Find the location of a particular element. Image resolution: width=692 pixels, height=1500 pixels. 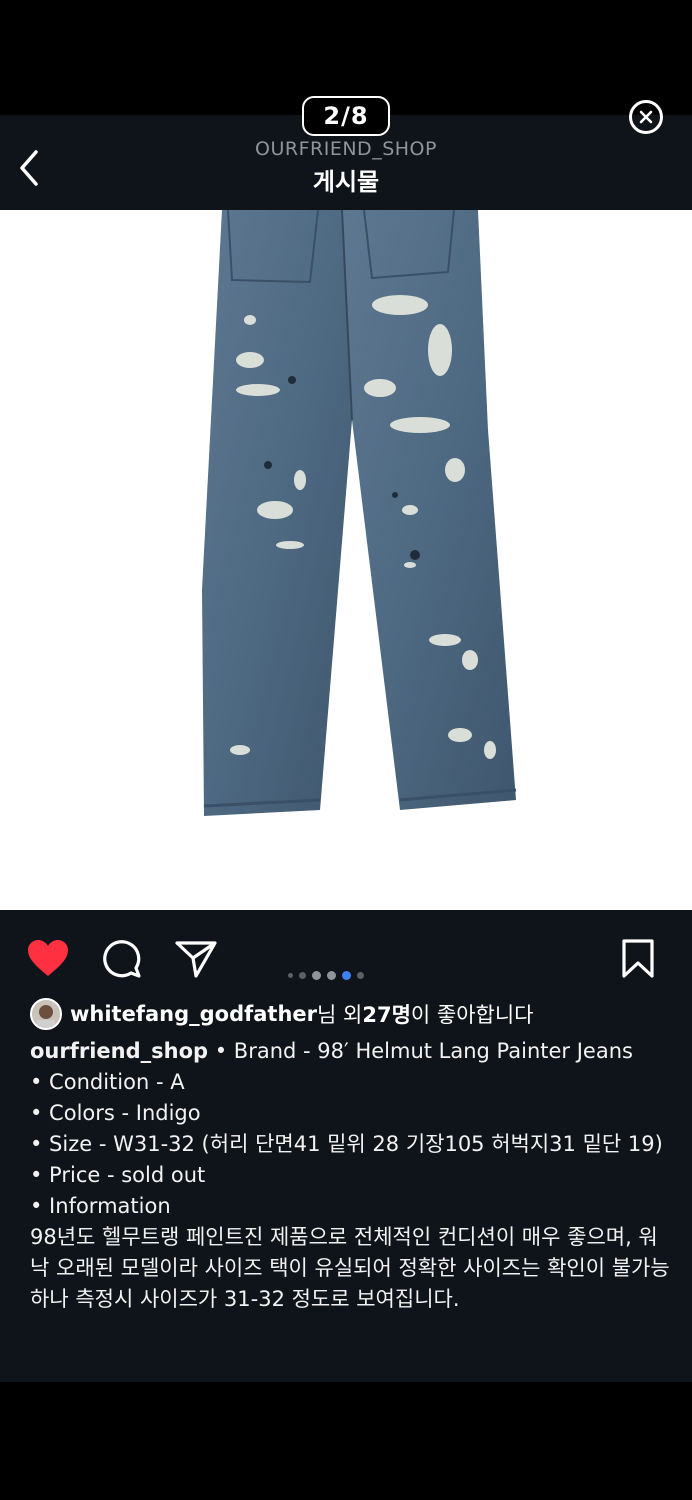

action-bar is located at coordinates (346, 960).